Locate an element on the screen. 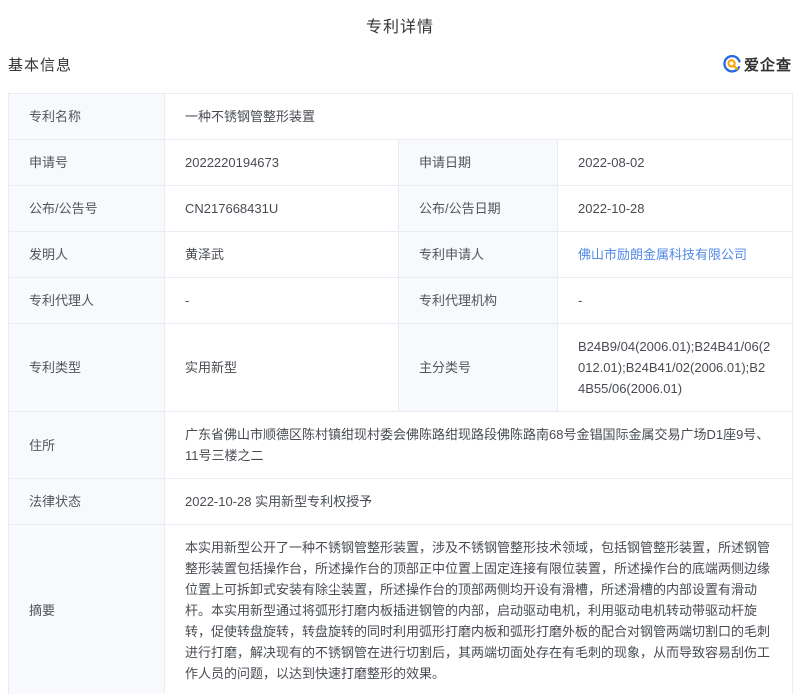  field-label-main-classification: 主分类号 is located at coordinates (478, 367).